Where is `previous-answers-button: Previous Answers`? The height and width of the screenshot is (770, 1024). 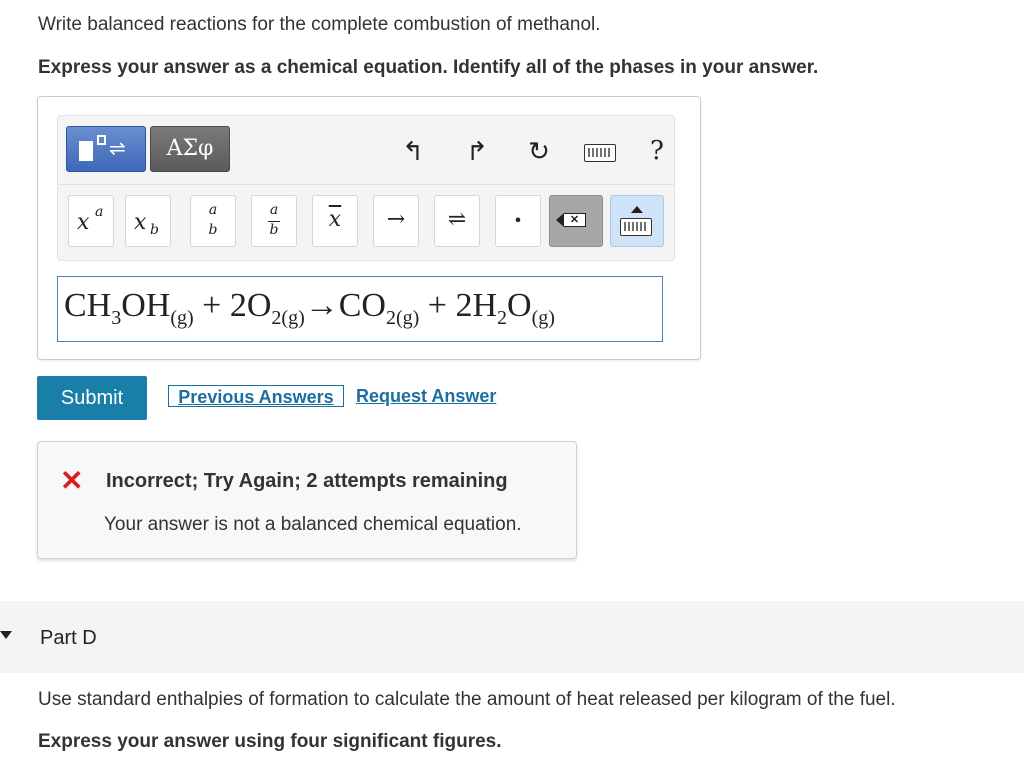
previous-answers-button: Previous Answers is located at coordinates (256, 396).